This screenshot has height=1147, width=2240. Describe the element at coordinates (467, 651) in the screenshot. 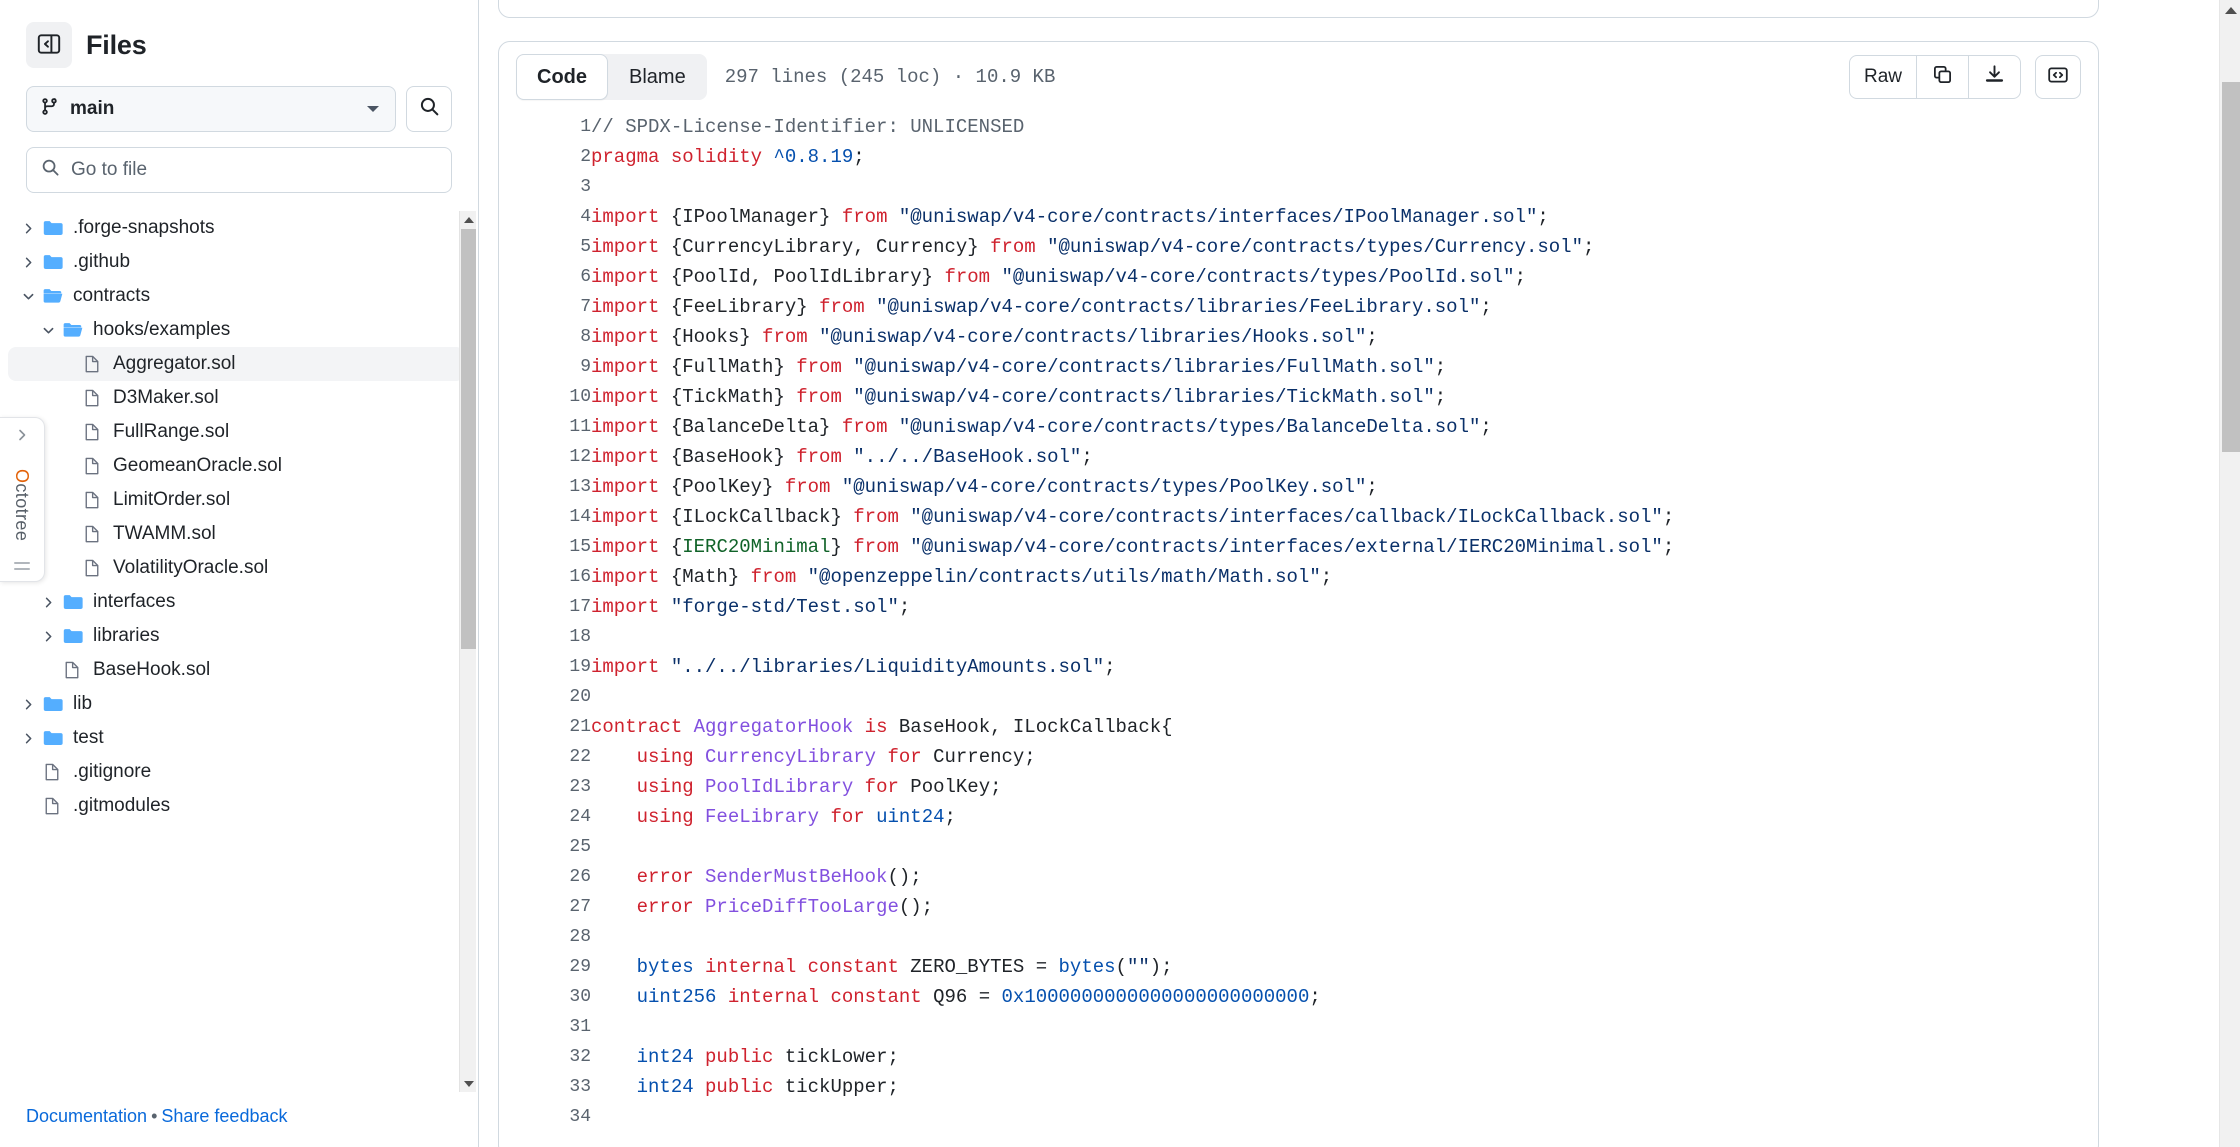

I see `sidebar-scrollbar` at that location.